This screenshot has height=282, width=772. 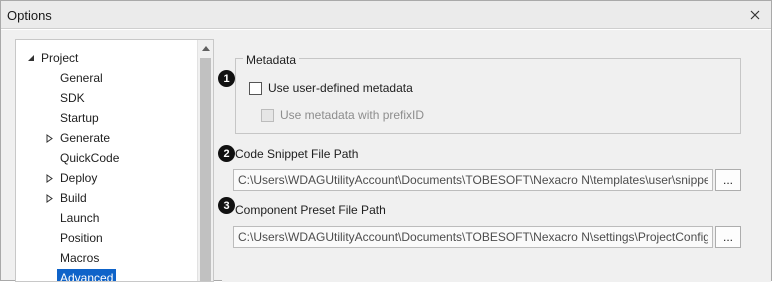 I want to click on tree-item-label: Startup, so click(x=79, y=118).